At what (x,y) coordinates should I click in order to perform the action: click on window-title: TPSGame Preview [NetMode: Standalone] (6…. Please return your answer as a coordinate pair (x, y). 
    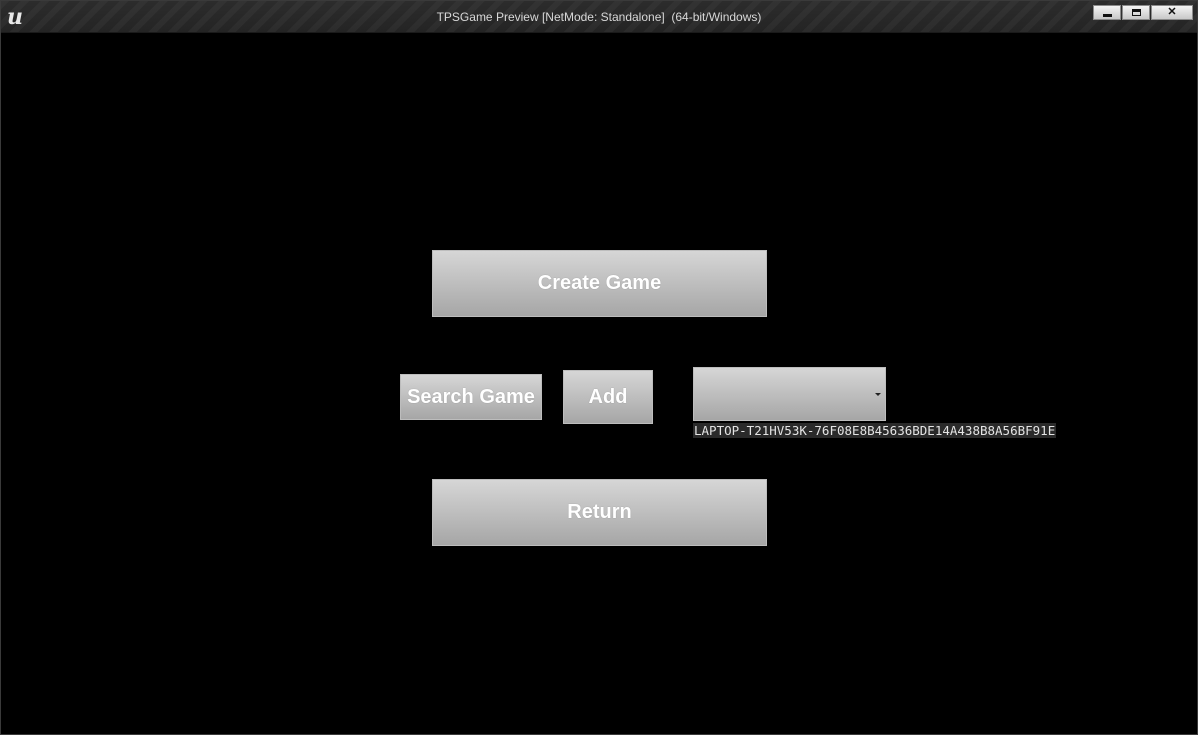
    Looking at the image, I should click on (599, 17).